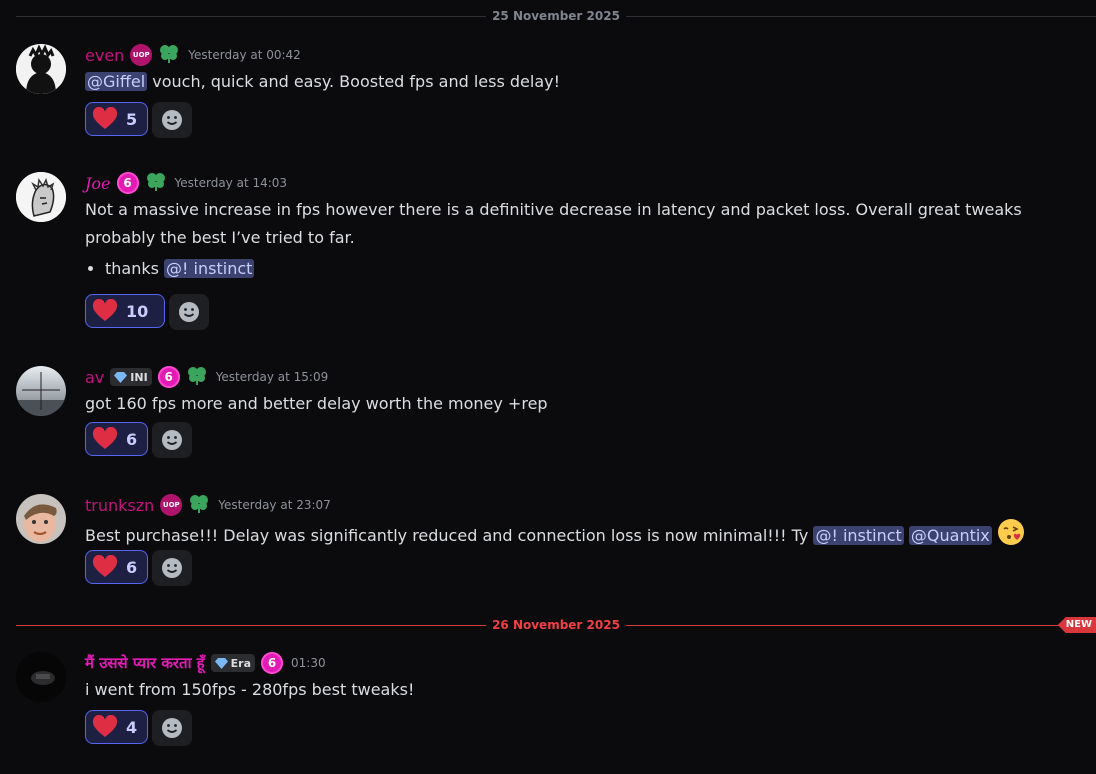 Image resolution: width=1096 pixels, height=774 pixels. Describe the element at coordinates (145, 663) in the screenshot. I see `username: मैं उससे प्यार करता हूँ` at that location.